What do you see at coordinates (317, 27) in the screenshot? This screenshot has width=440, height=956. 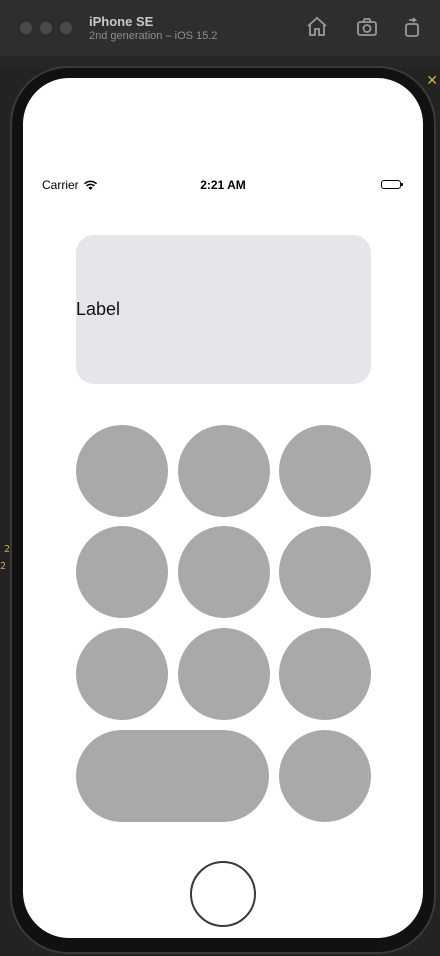 I see `home-icon` at bounding box center [317, 27].